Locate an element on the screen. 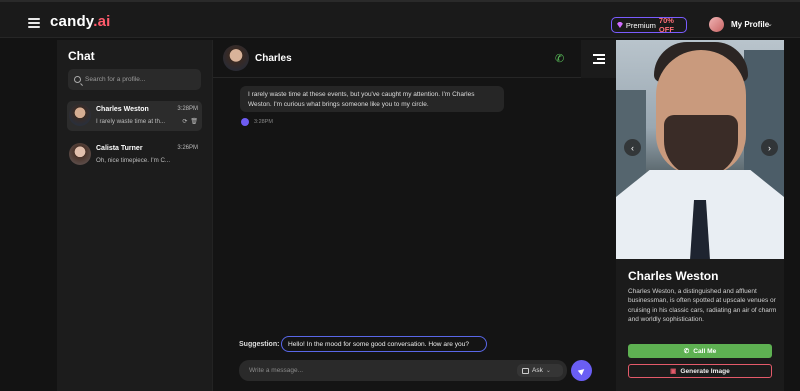 This screenshot has width=800, height=391. conversation-time: 3:28PM is located at coordinates (187, 109).